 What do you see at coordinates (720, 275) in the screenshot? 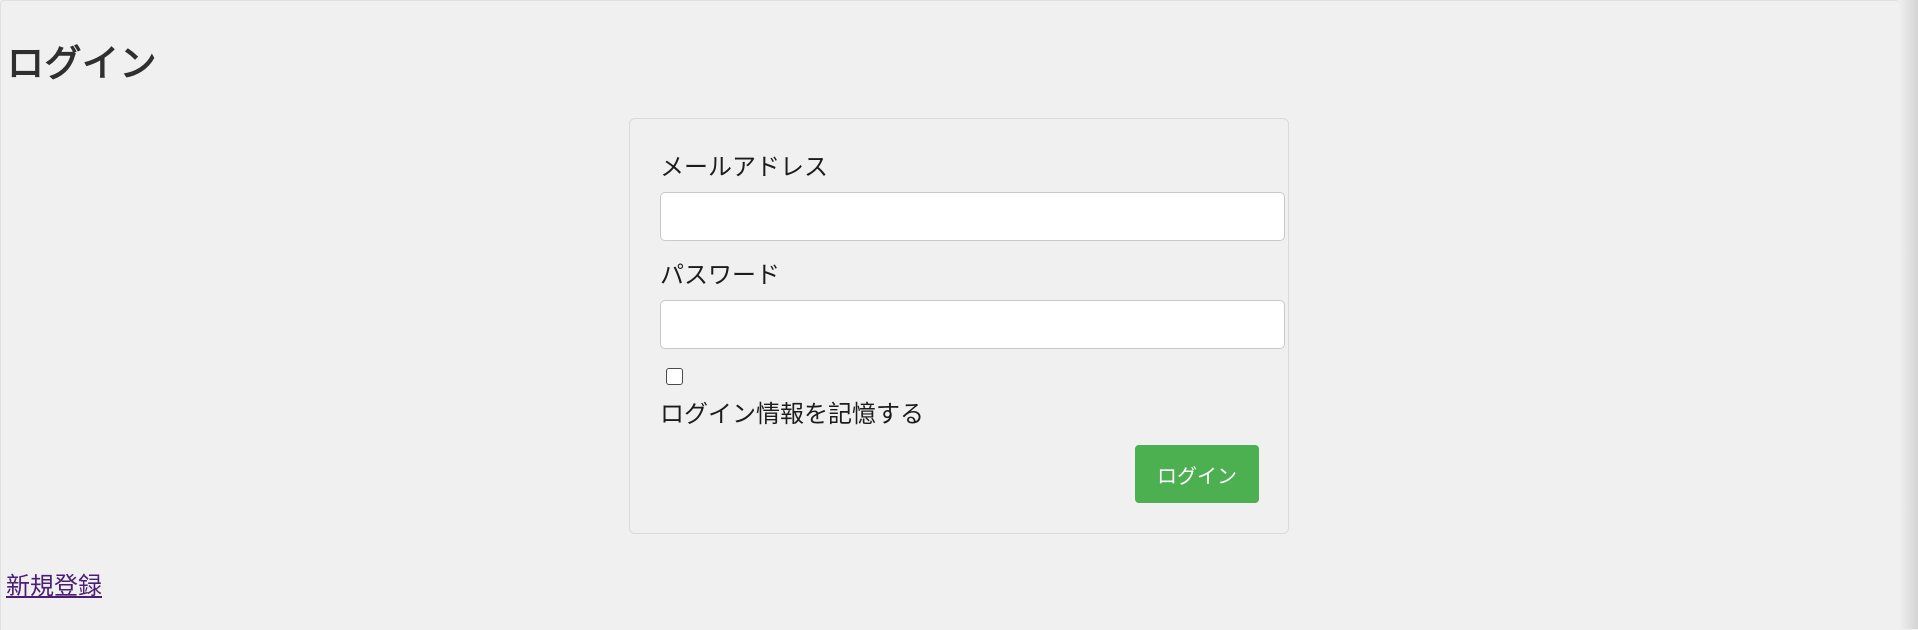
I see `password-label: パスワード` at bounding box center [720, 275].